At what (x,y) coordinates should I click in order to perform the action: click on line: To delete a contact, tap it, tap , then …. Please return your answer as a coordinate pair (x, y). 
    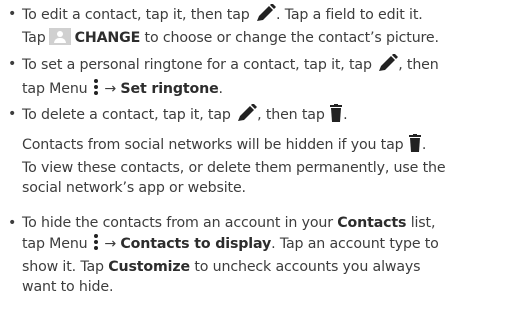
    Looking at the image, I should click on (262, 115).